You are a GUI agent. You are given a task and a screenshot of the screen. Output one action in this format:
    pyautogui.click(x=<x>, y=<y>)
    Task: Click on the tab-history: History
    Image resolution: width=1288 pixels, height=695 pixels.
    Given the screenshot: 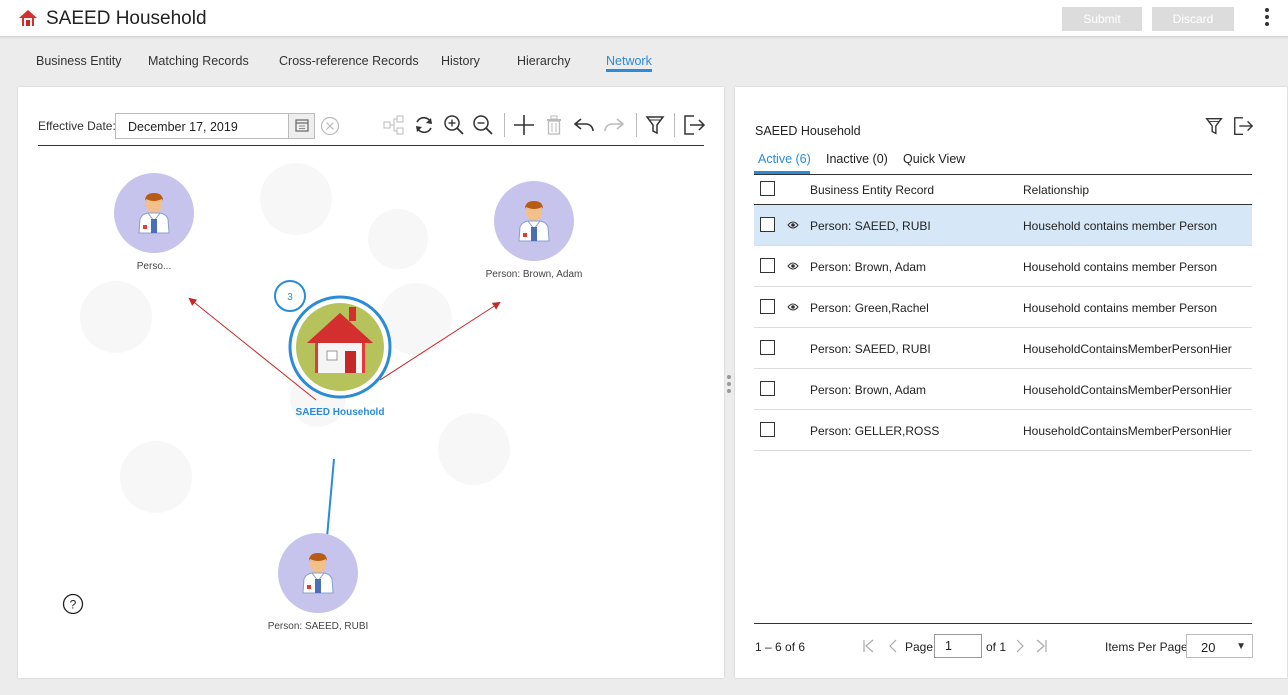 What is the action you would take?
    pyautogui.click(x=460, y=61)
    